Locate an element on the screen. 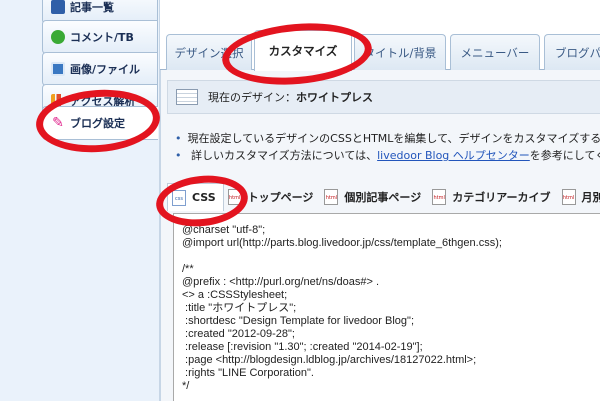  sidebar-item-label: 記事一覧 is located at coordinates (92, 7).